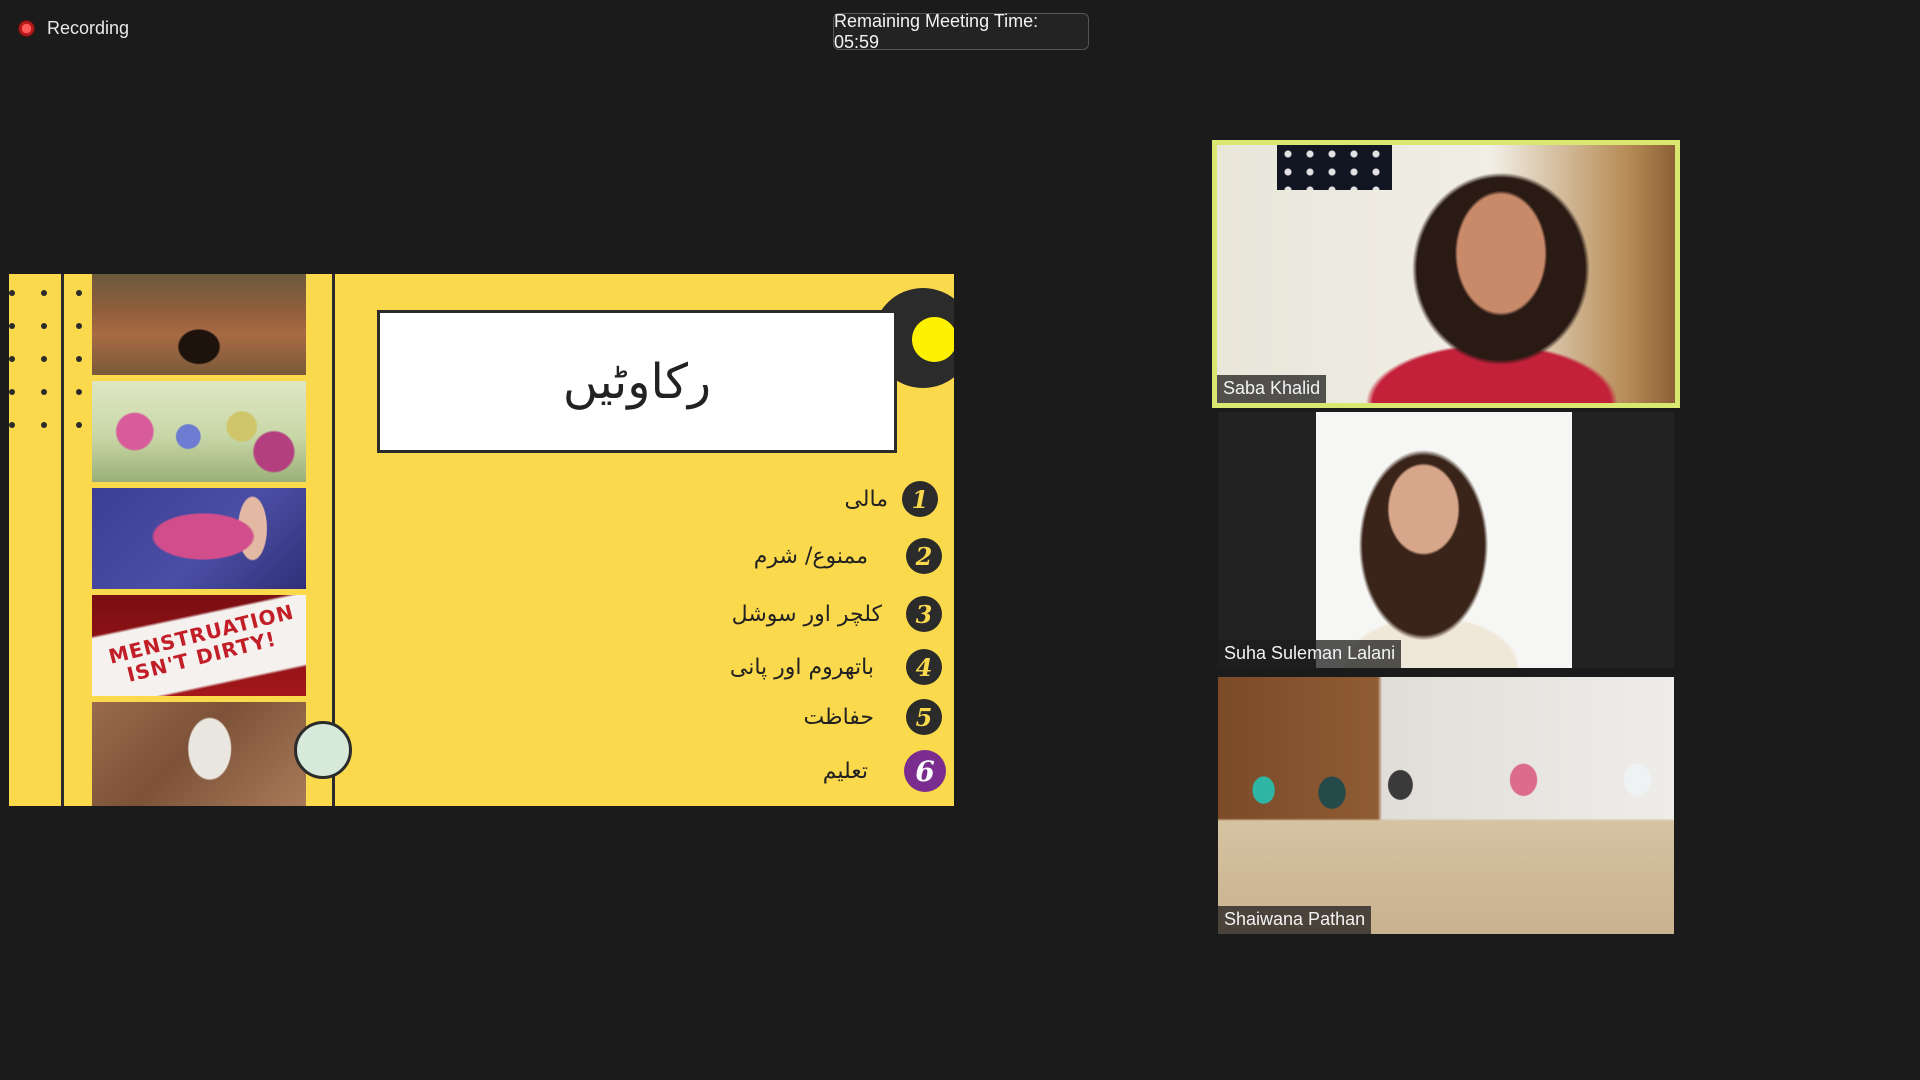 This screenshot has height=1080, width=1920. I want to click on participant-name: Suha Suleman Lalani, so click(1310, 654).